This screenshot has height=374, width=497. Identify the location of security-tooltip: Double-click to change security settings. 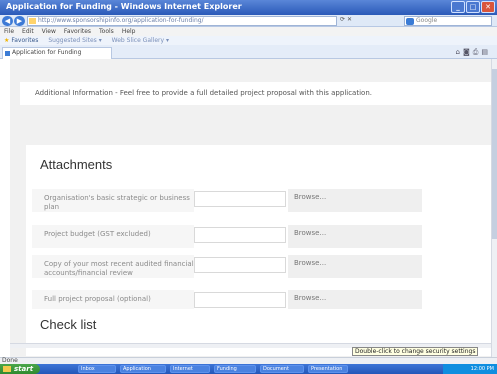
(415, 351).